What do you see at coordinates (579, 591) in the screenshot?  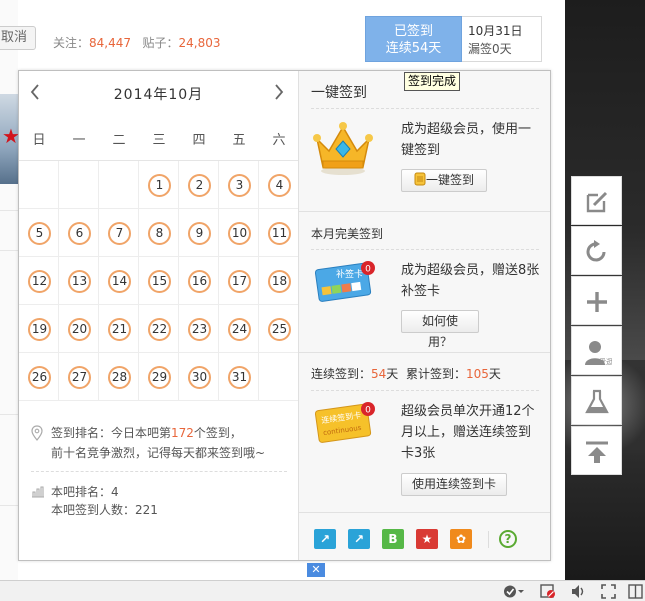 I see `volume-icon` at bounding box center [579, 591].